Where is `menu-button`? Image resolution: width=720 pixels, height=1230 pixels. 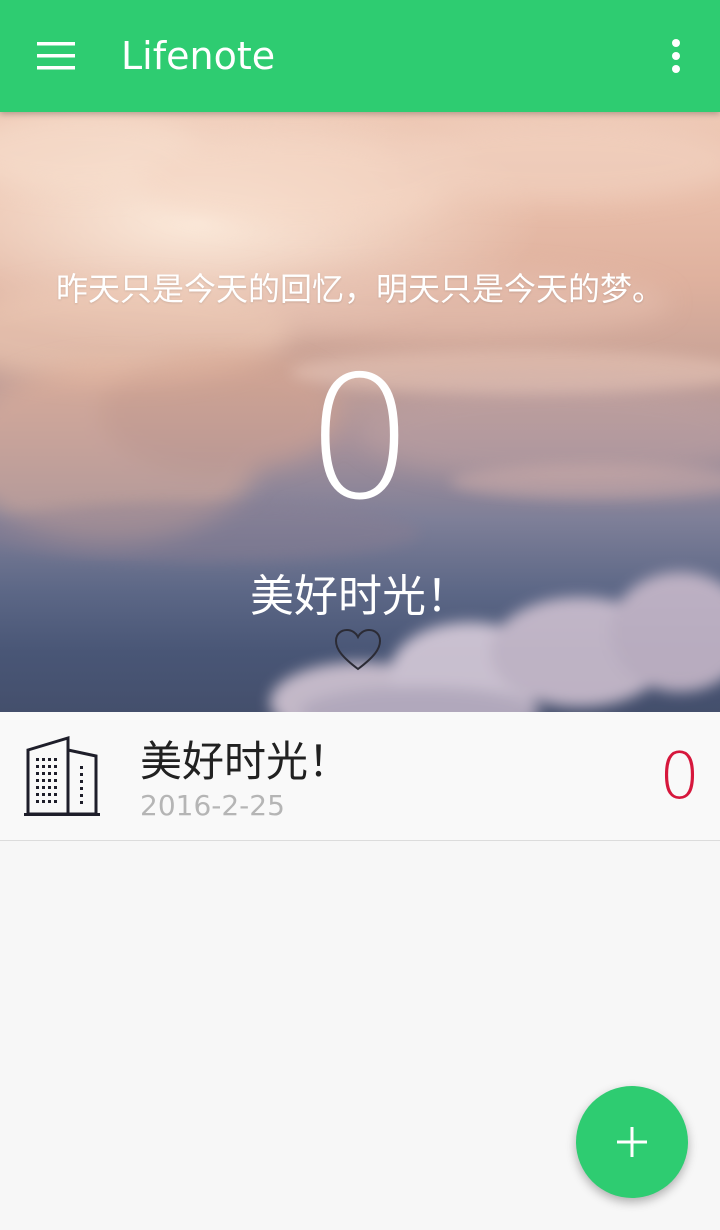 menu-button is located at coordinates (56, 56).